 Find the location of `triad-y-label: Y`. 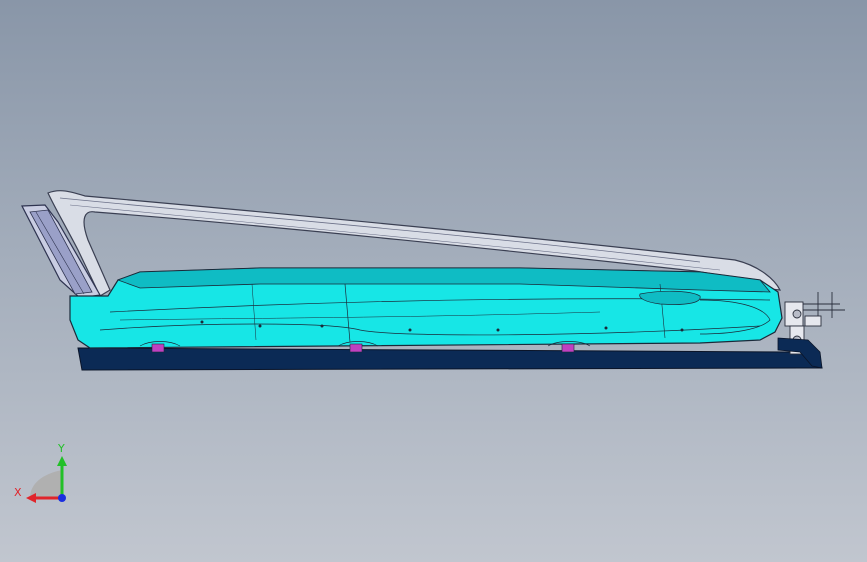

triad-y-label: Y is located at coordinates (61, 448).